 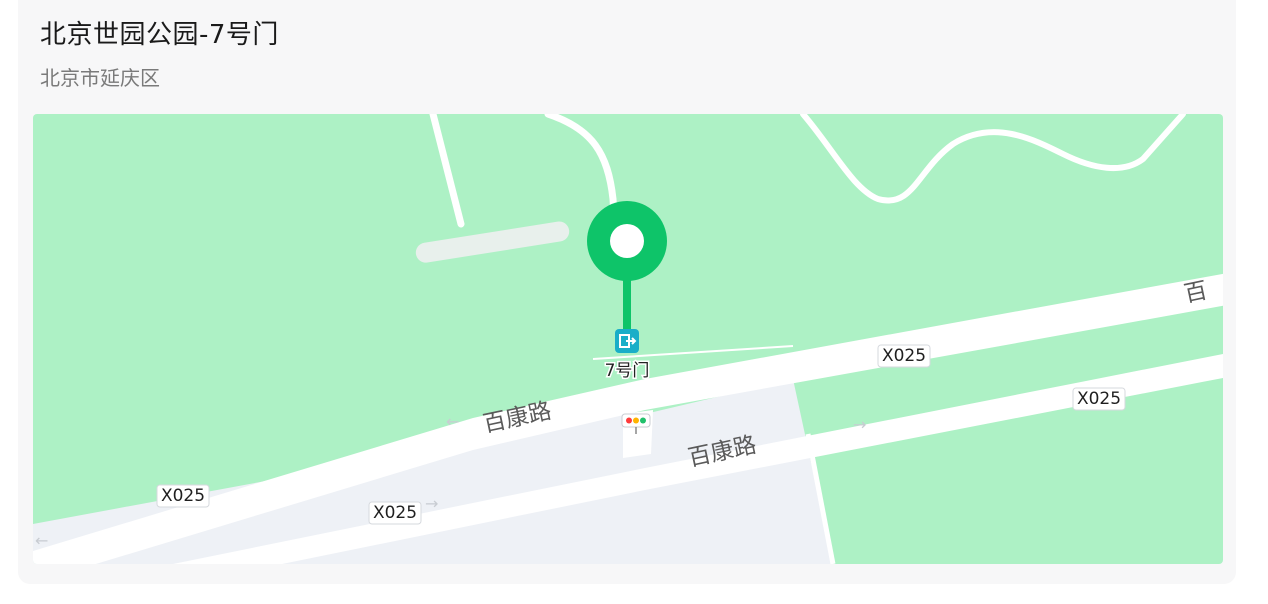 I want to click on gate-exit-icon, so click(x=627, y=341).